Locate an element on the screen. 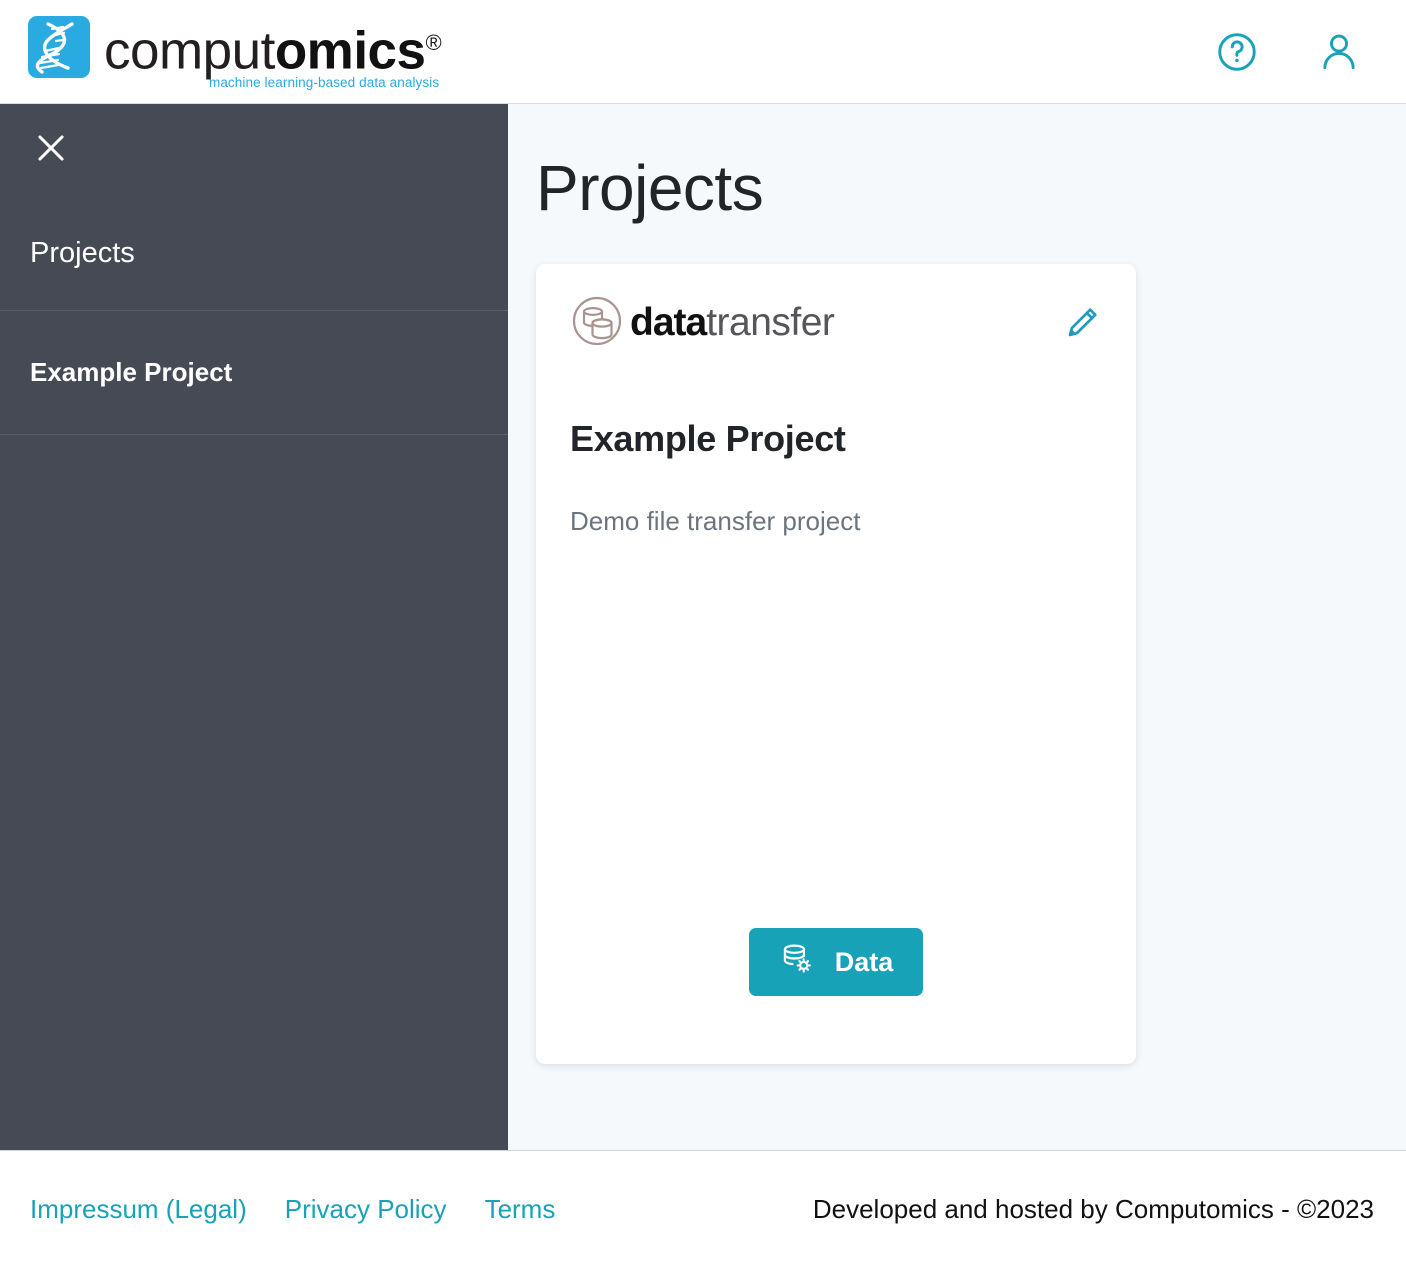 Image resolution: width=1406 pixels, height=1268 pixels. project-card-title: Example Project is located at coordinates (708, 438).